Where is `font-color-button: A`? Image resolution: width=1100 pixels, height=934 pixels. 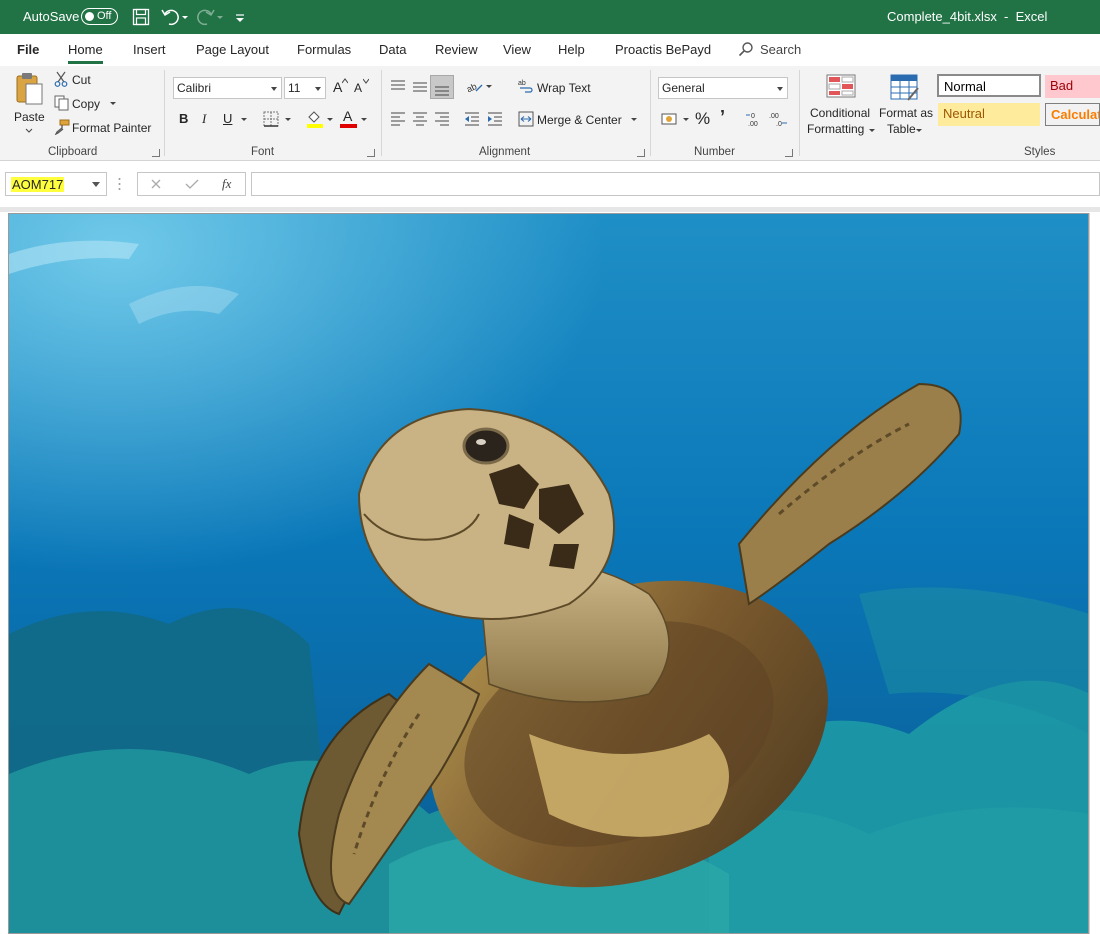
font-color-button: A is located at coordinates (349, 118).